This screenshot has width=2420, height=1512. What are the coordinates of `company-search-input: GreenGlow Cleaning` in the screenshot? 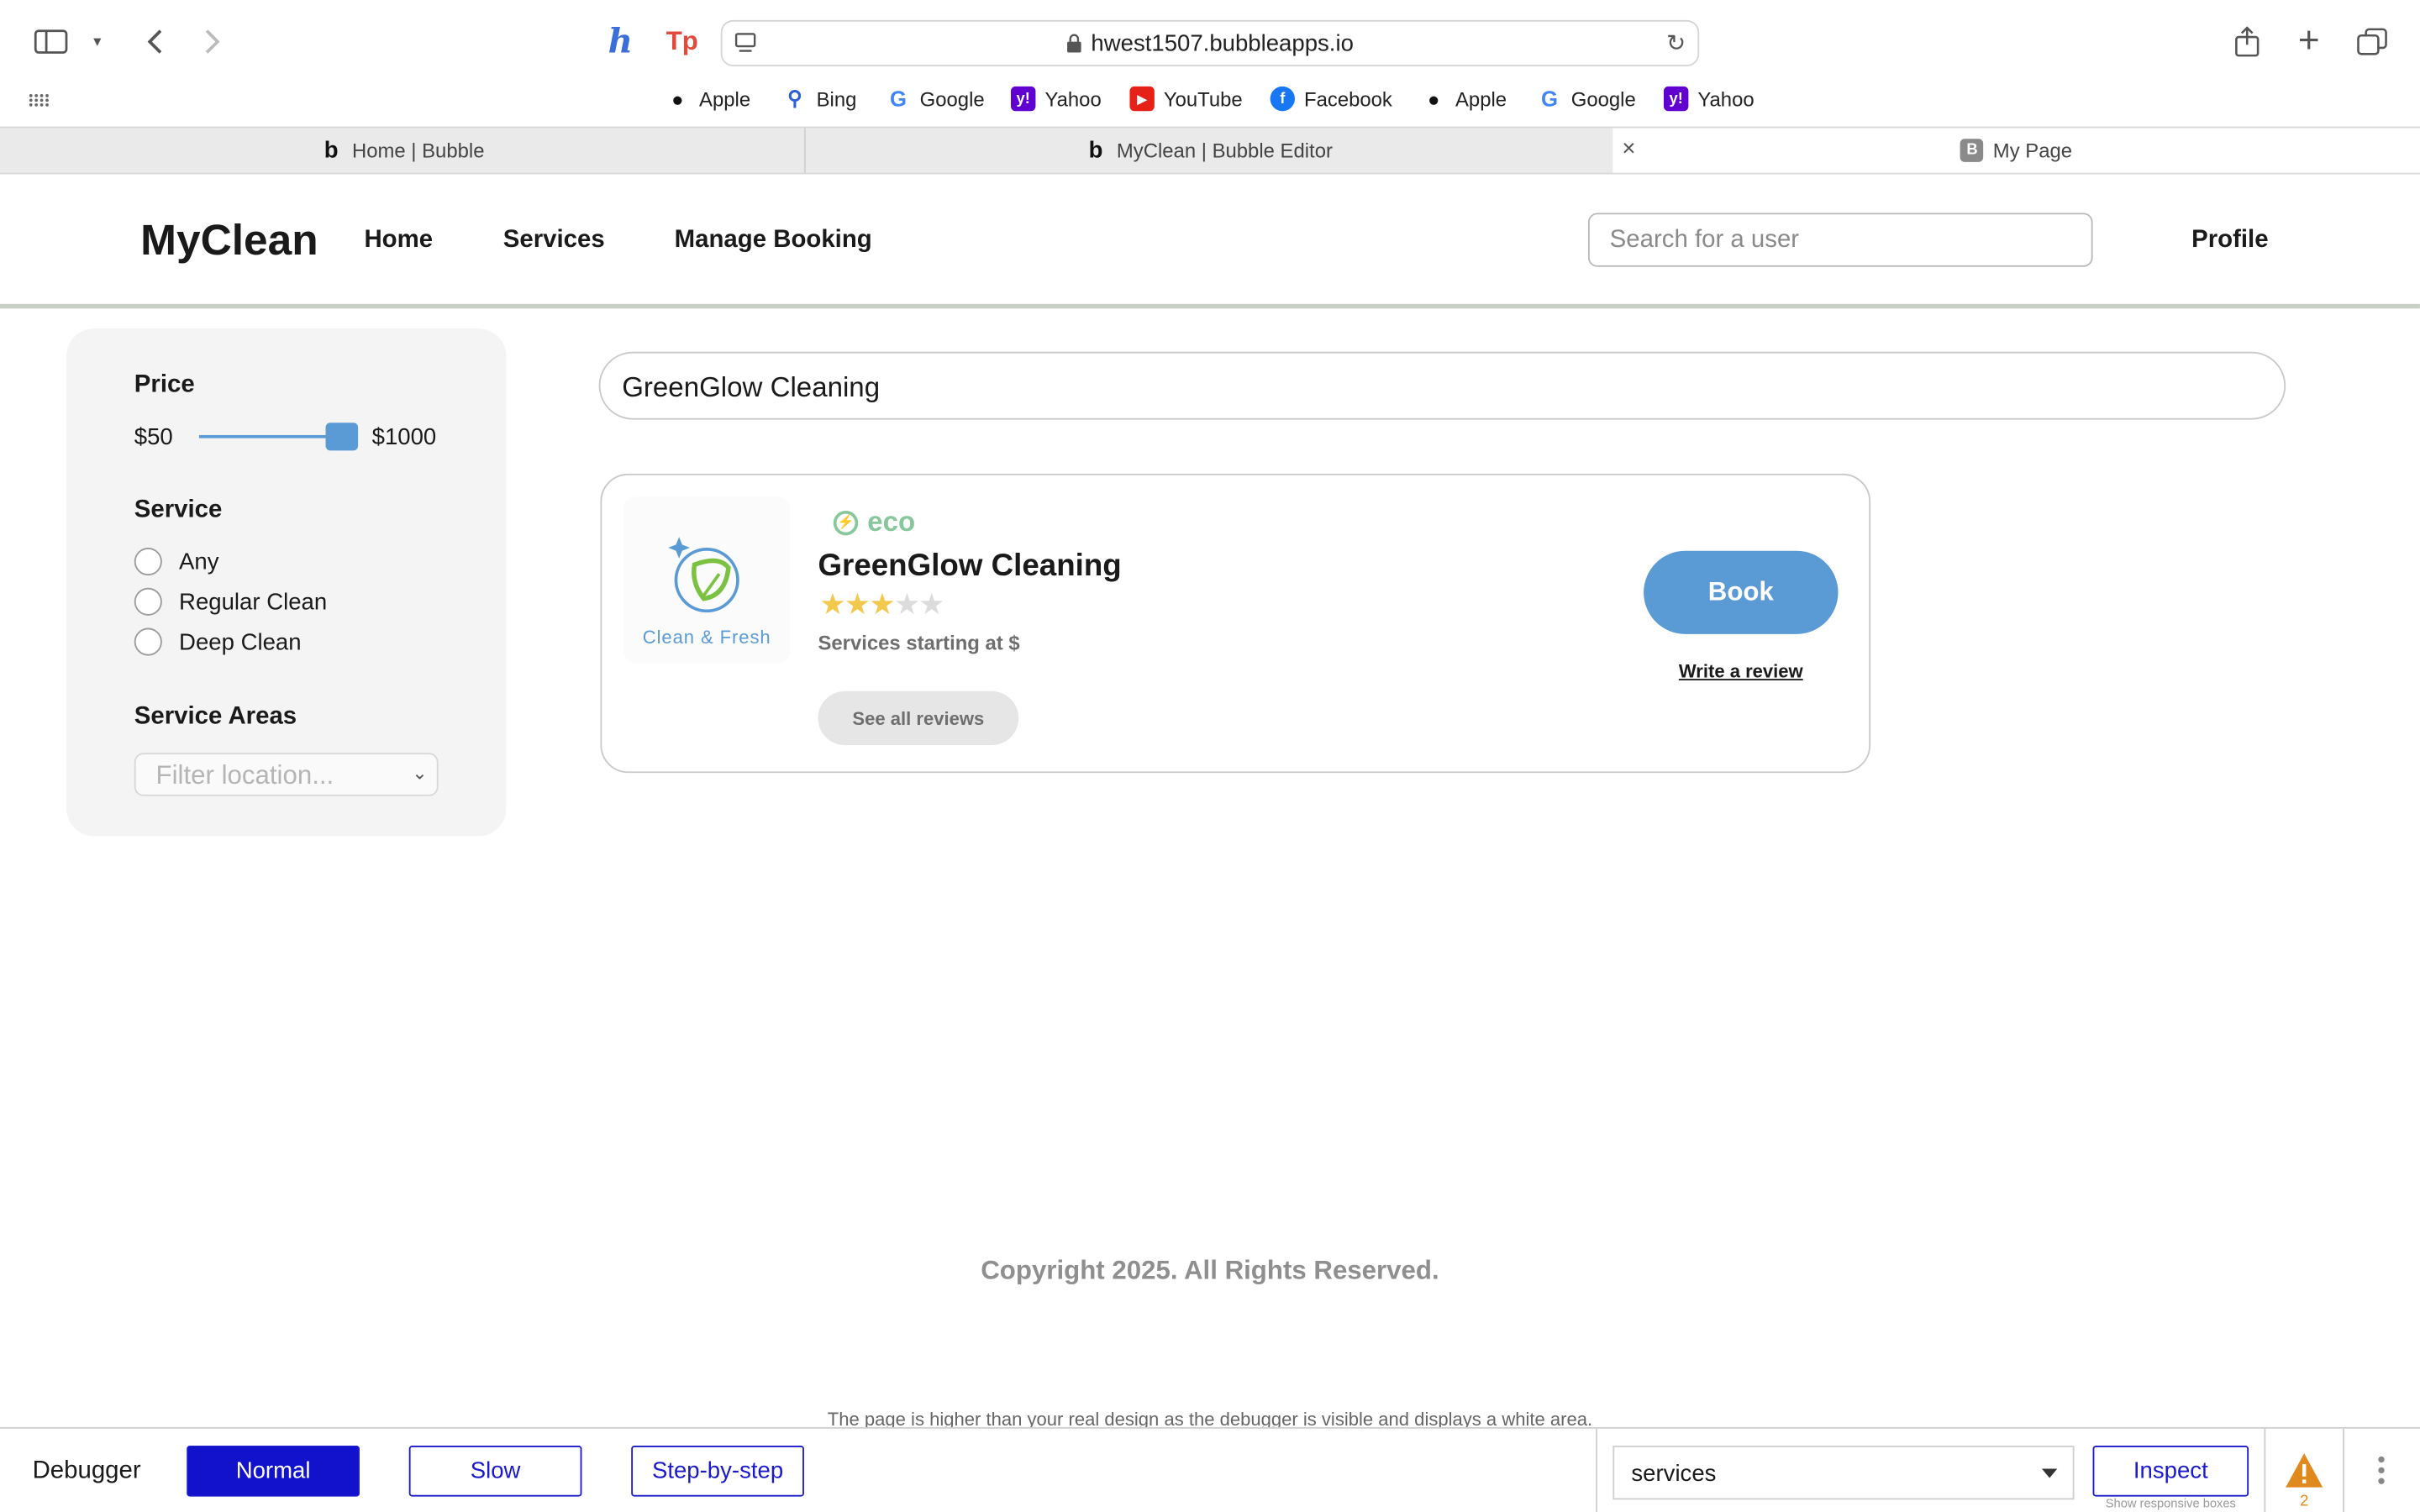 It's located at (1442, 385).